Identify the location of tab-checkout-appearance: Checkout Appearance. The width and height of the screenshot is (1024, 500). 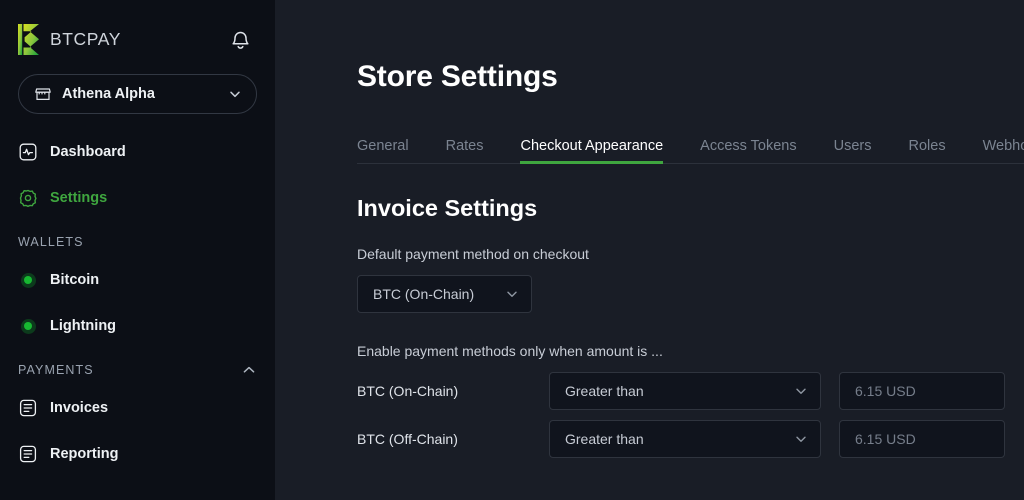
(591, 151).